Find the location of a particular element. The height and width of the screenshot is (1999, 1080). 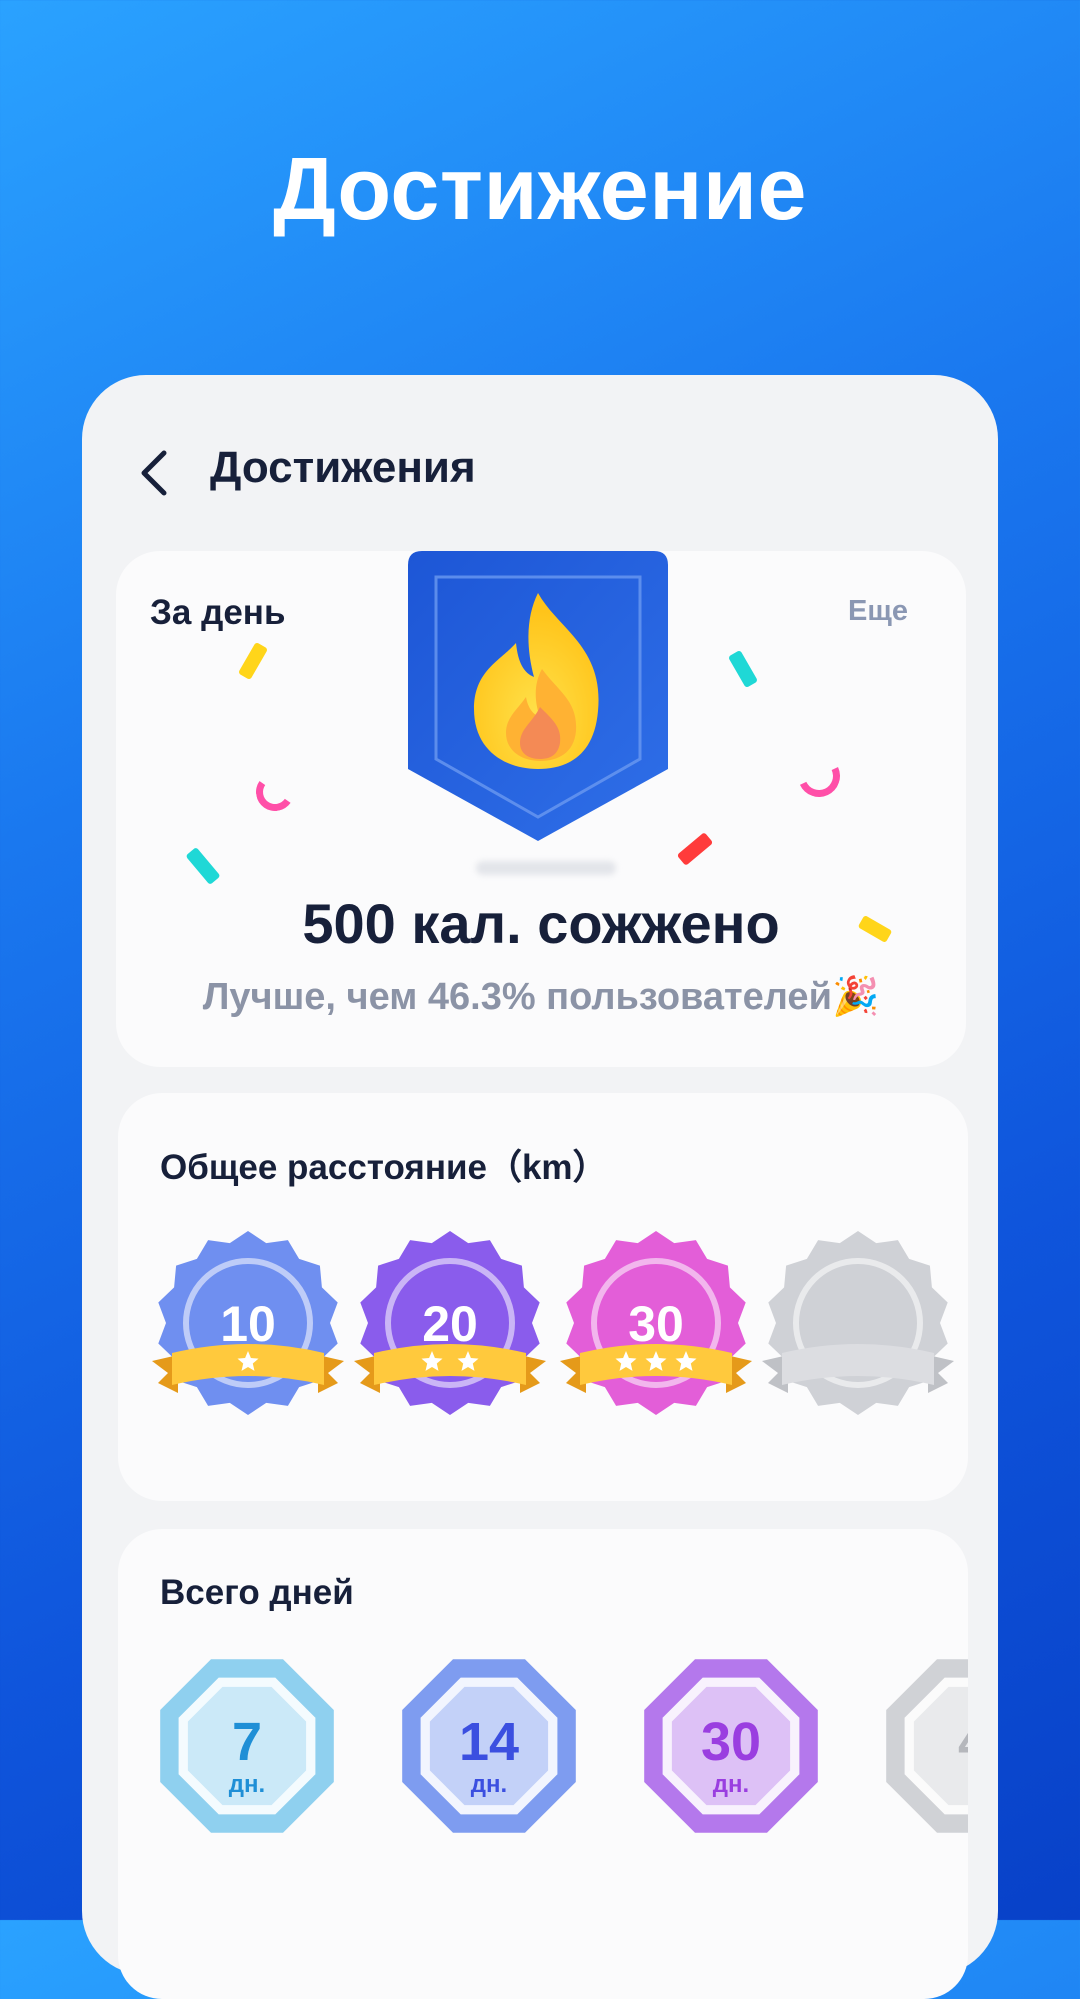

more-link: Еще is located at coordinates (878, 611).